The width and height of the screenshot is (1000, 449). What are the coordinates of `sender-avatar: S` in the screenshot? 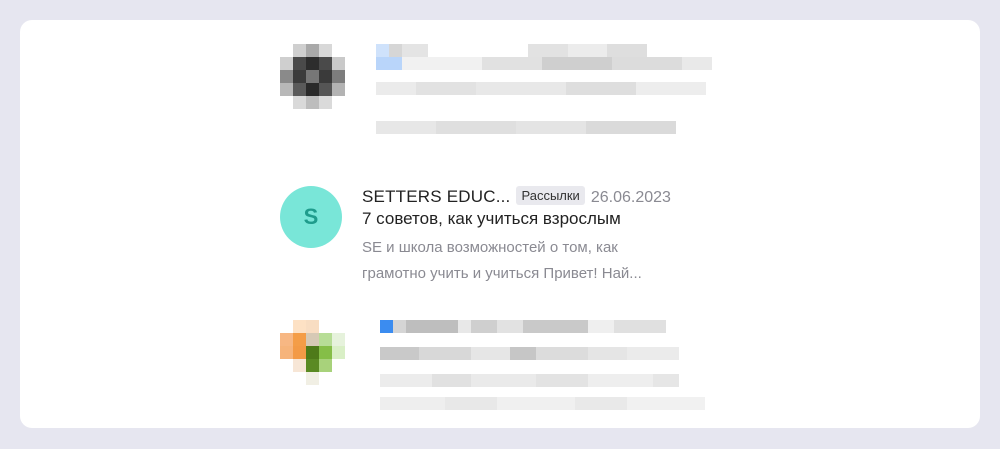 It's located at (311, 217).